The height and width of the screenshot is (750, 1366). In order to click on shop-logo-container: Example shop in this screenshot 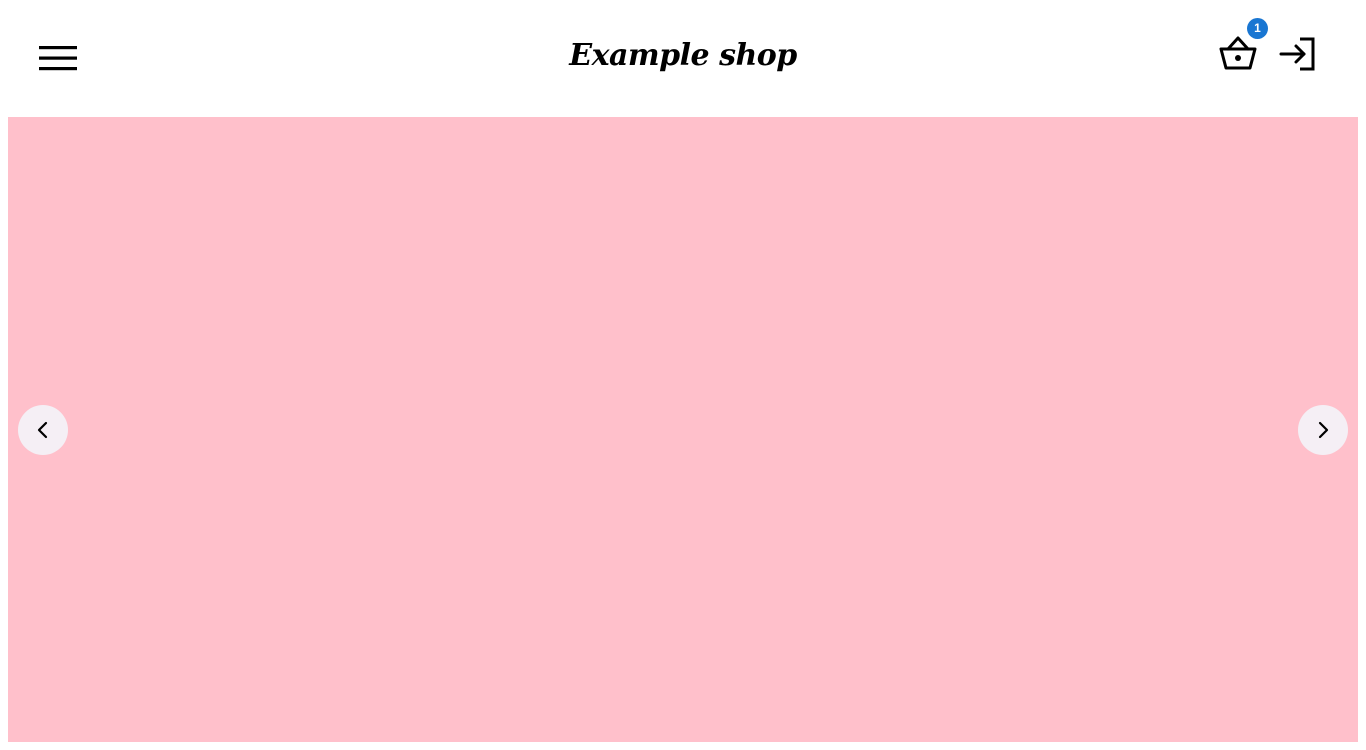, I will do `click(683, 55)`.